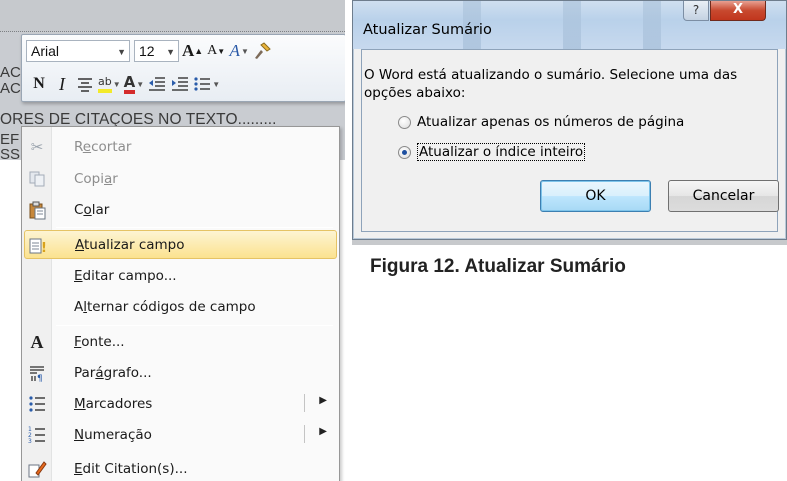  Describe the element at coordinates (404, 152) in the screenshot. I see `radio-entire-table` at that location.